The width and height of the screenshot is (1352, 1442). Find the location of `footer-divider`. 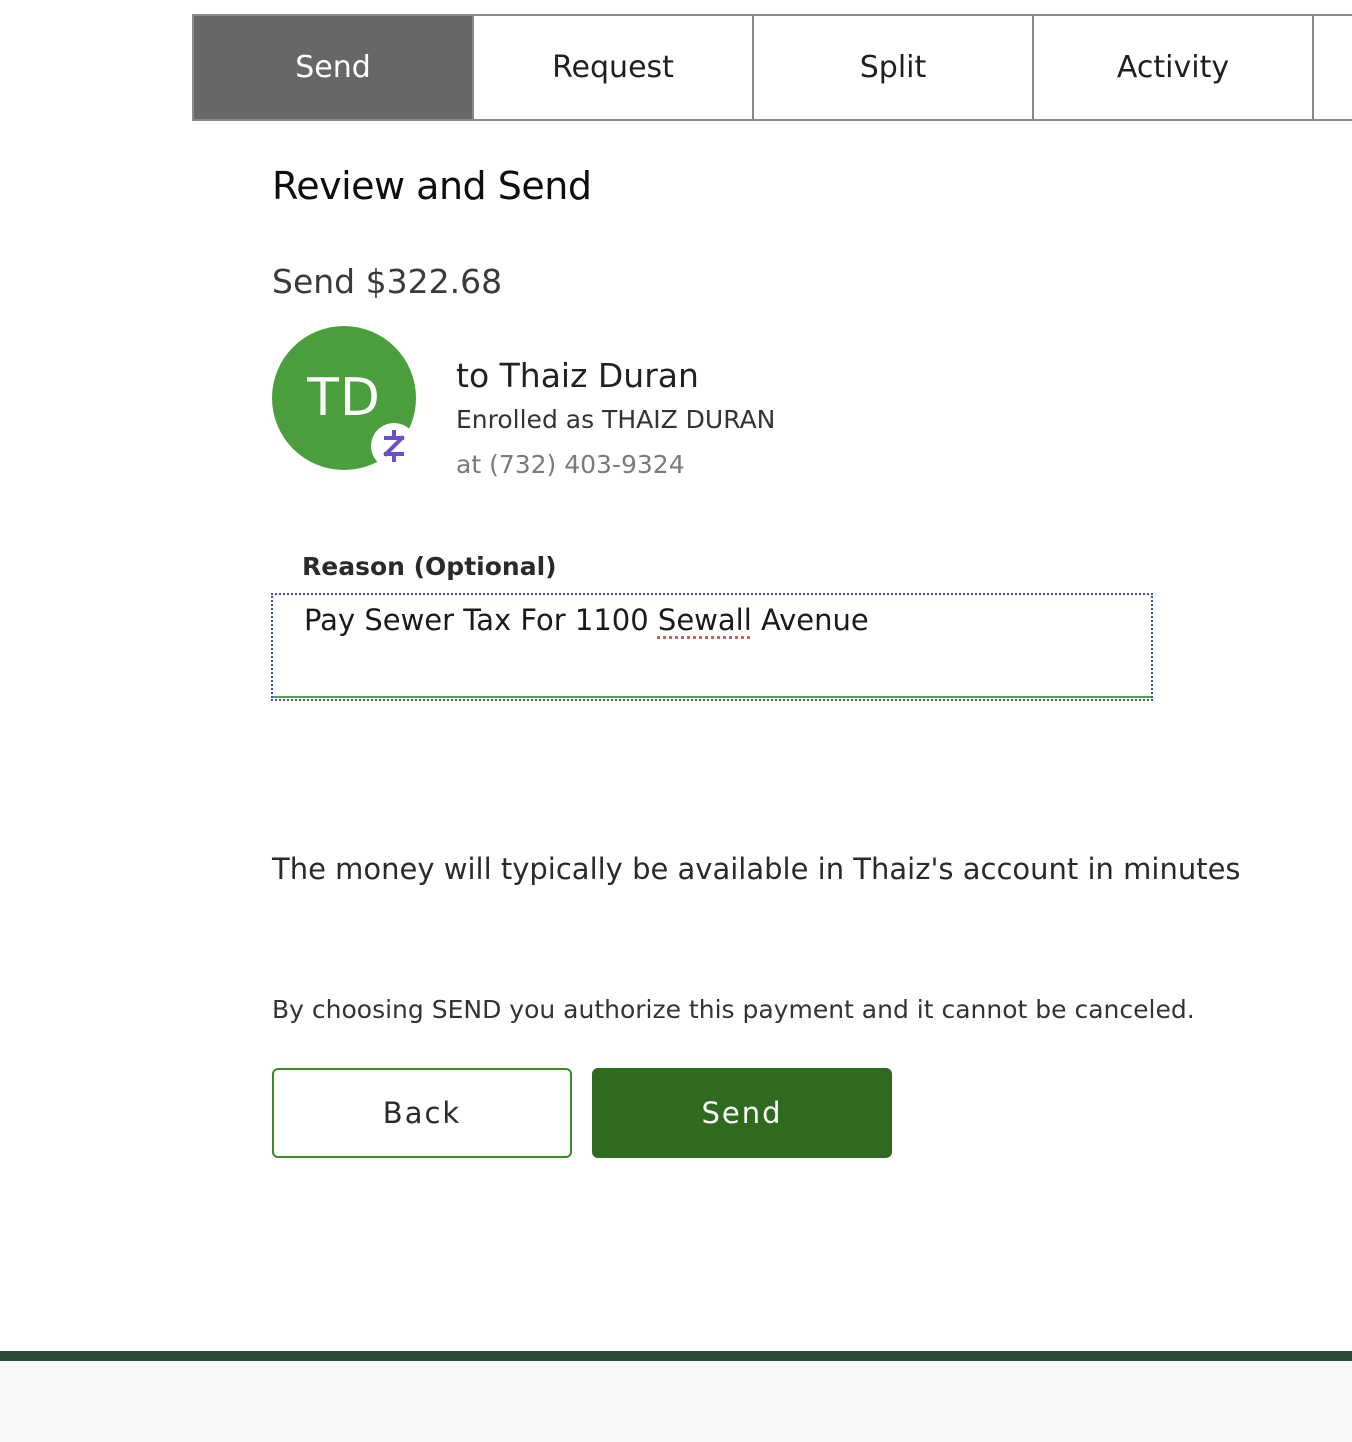

footer-divider is located at coordinates (676, 1356).